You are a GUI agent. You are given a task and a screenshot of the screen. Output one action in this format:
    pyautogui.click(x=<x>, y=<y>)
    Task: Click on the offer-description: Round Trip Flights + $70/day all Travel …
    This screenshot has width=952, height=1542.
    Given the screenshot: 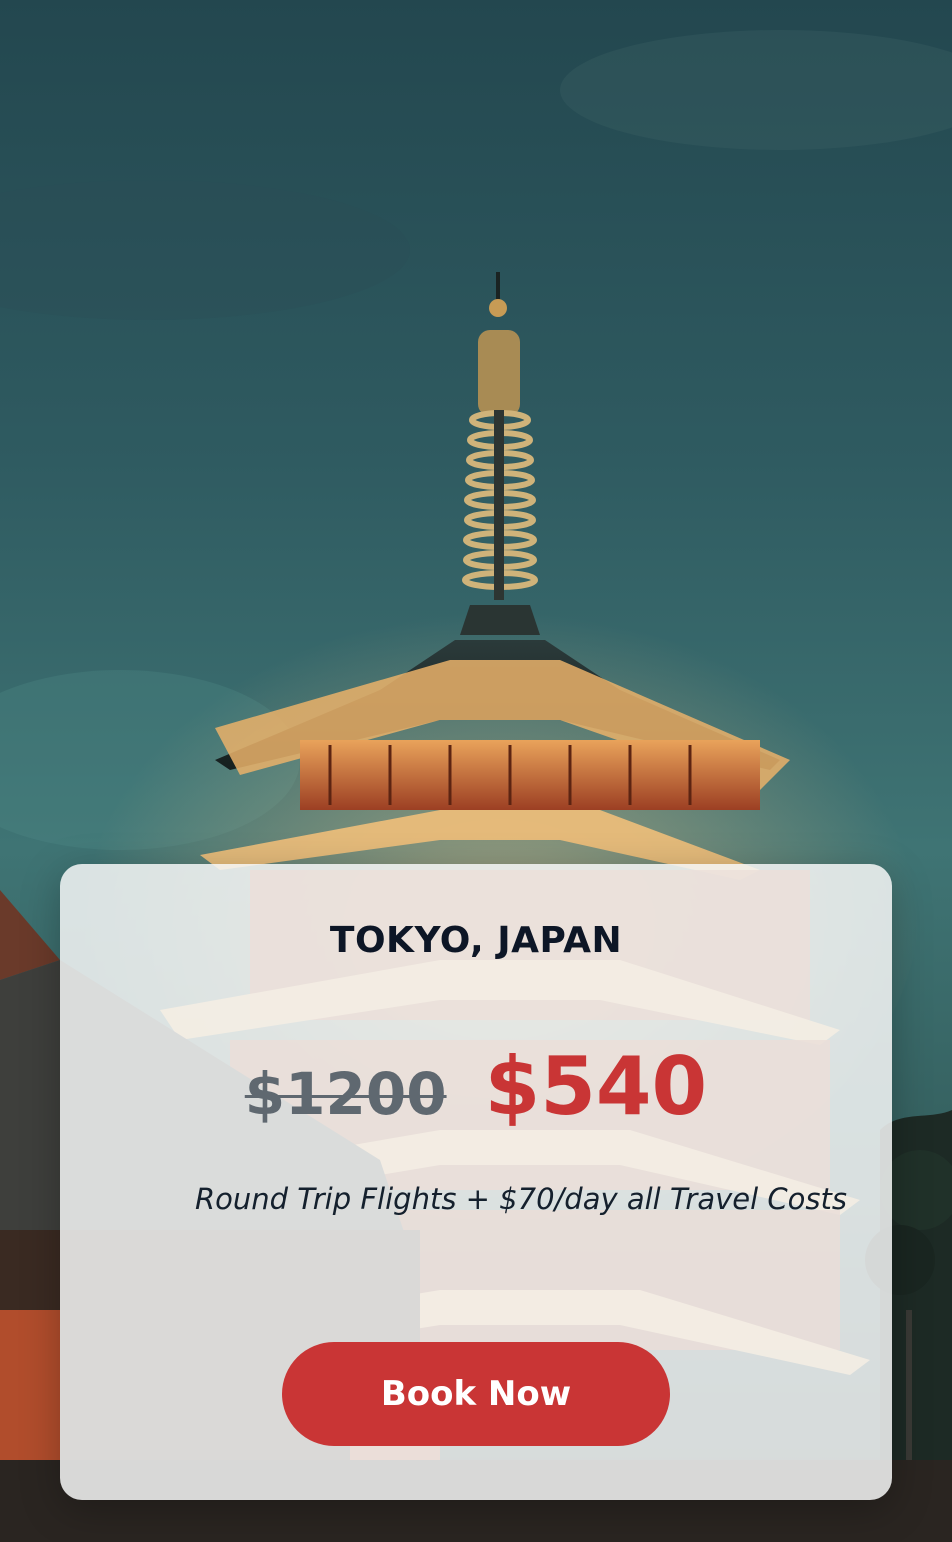 What is the action you would take?
    pyautogui.click(x=521, y=1199)
    